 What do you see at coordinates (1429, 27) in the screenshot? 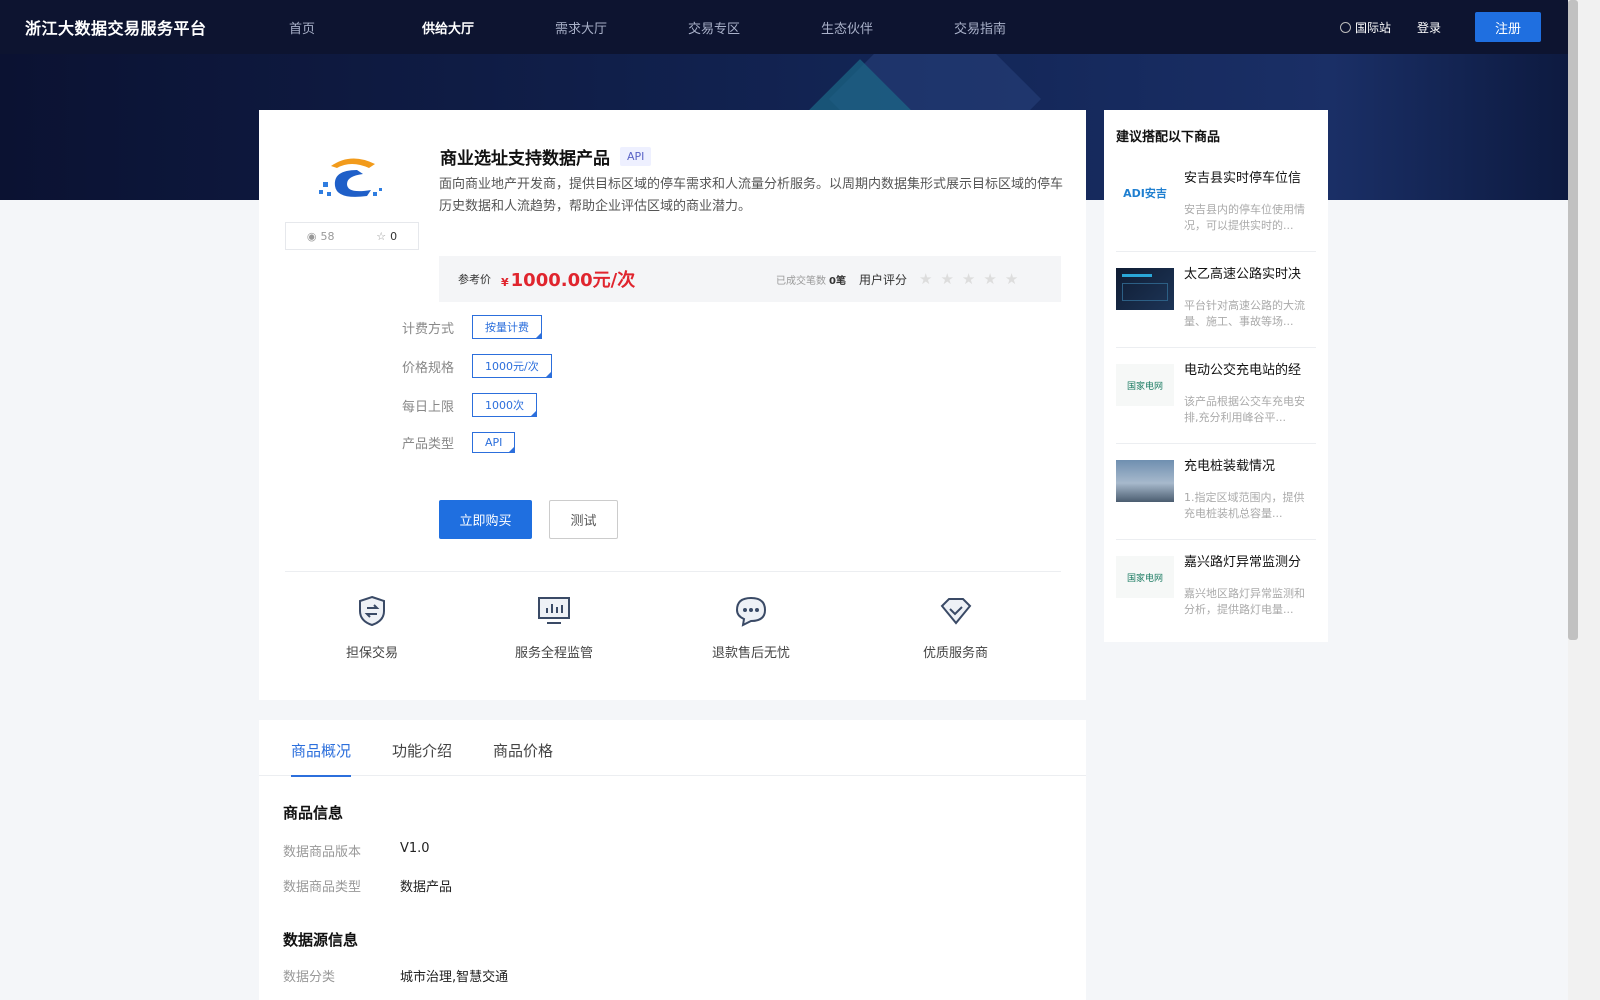
I see `login-link: 登录` at bounding box center [1429, 27].